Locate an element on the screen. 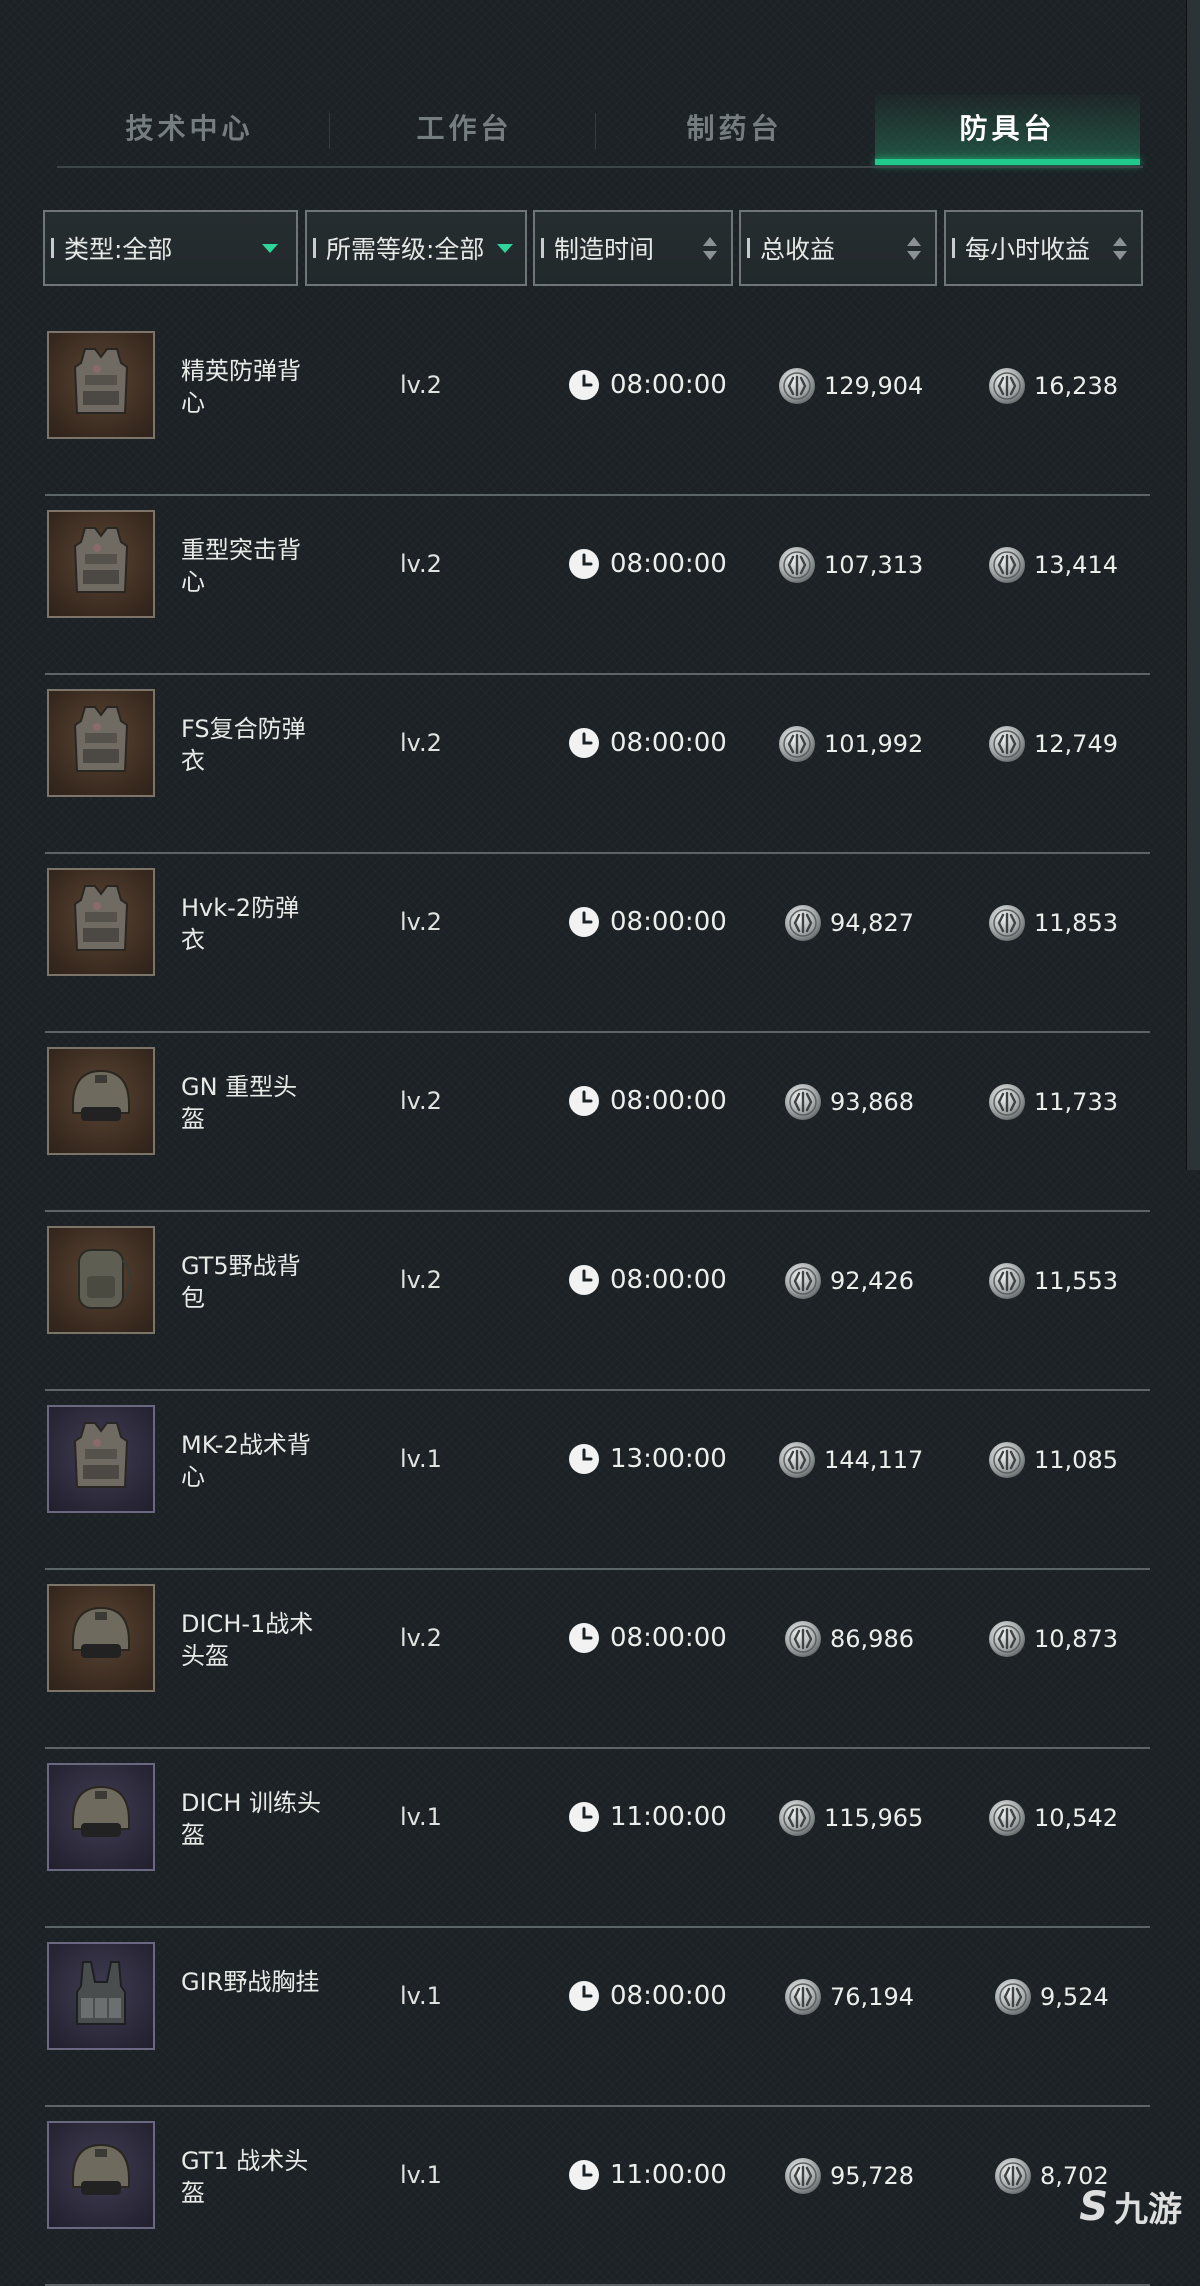 The image size is (1200, 2286). tab-pharmacy: 制药台 is located at coordinates (734, 127).